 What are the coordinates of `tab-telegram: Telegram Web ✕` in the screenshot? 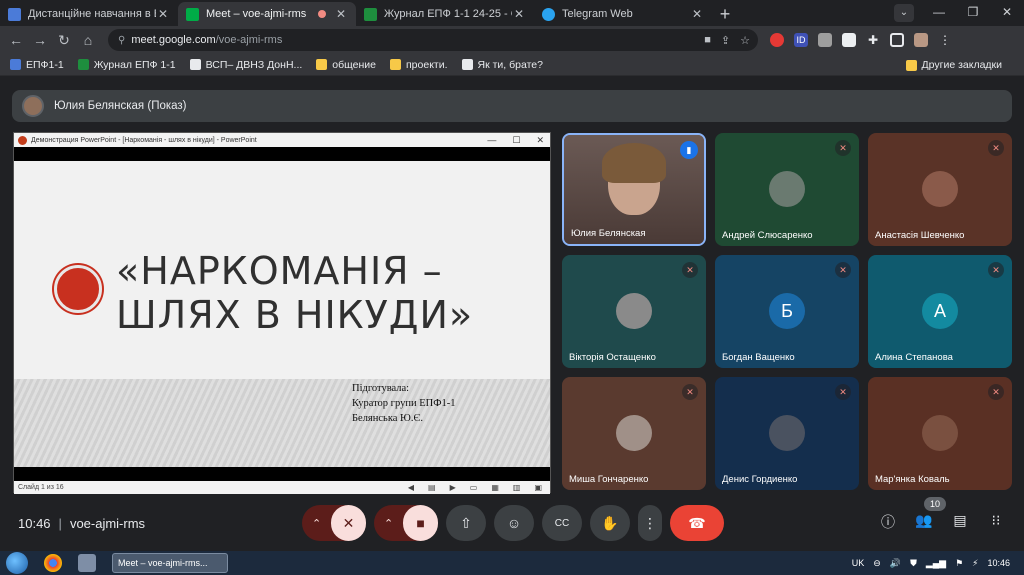 It's located at (623, 14).